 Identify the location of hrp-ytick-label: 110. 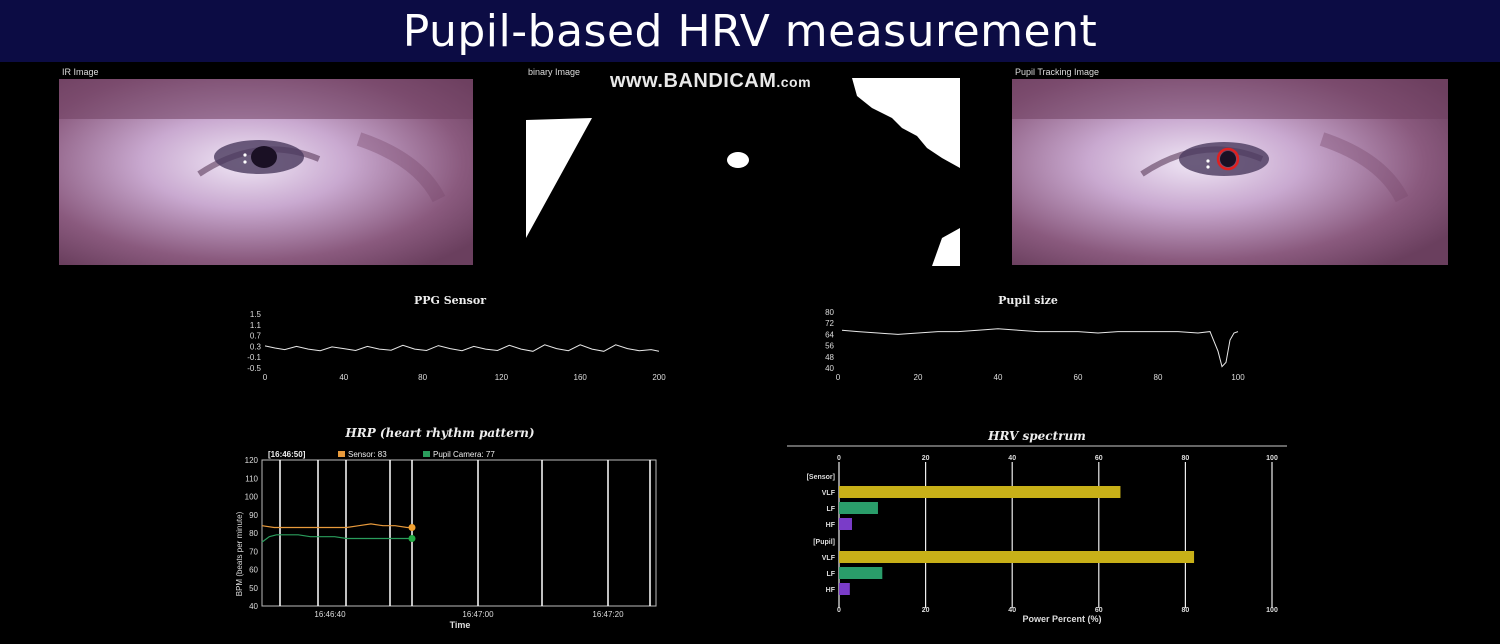
(251, 478).